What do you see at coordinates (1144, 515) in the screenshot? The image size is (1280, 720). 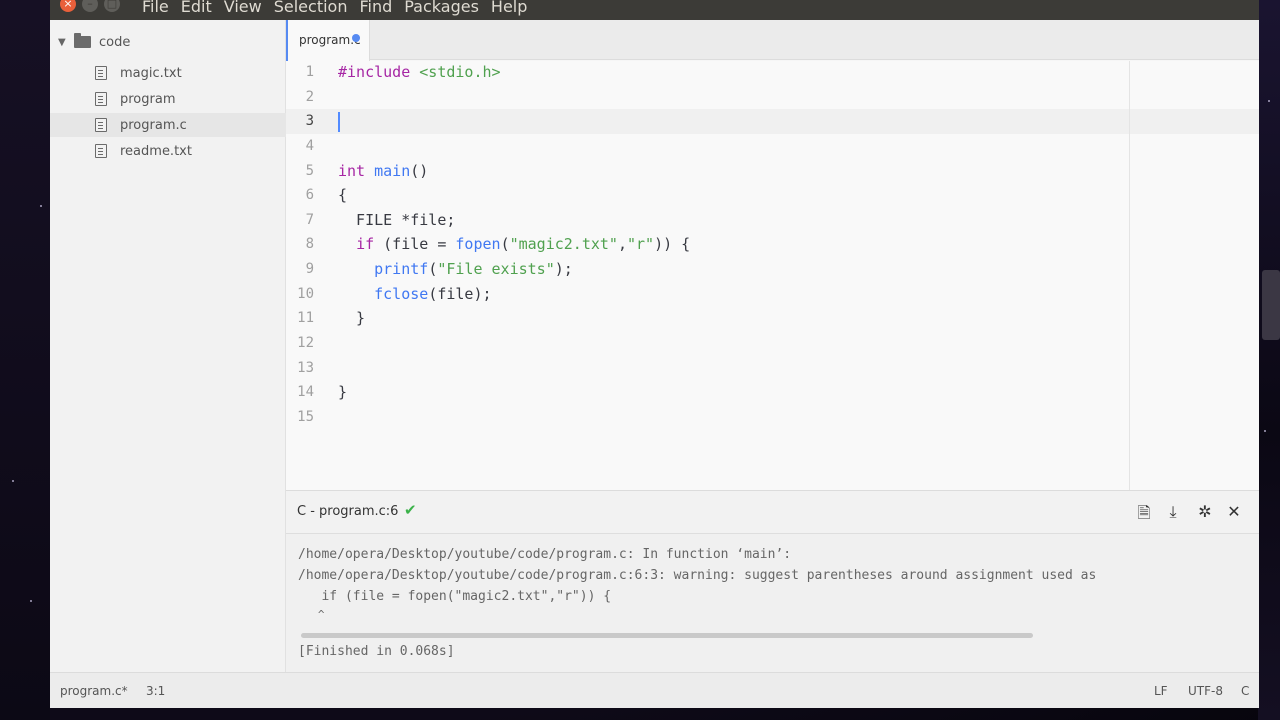 I see `file-icon: 🗎` at bounding box center [1144, 515].